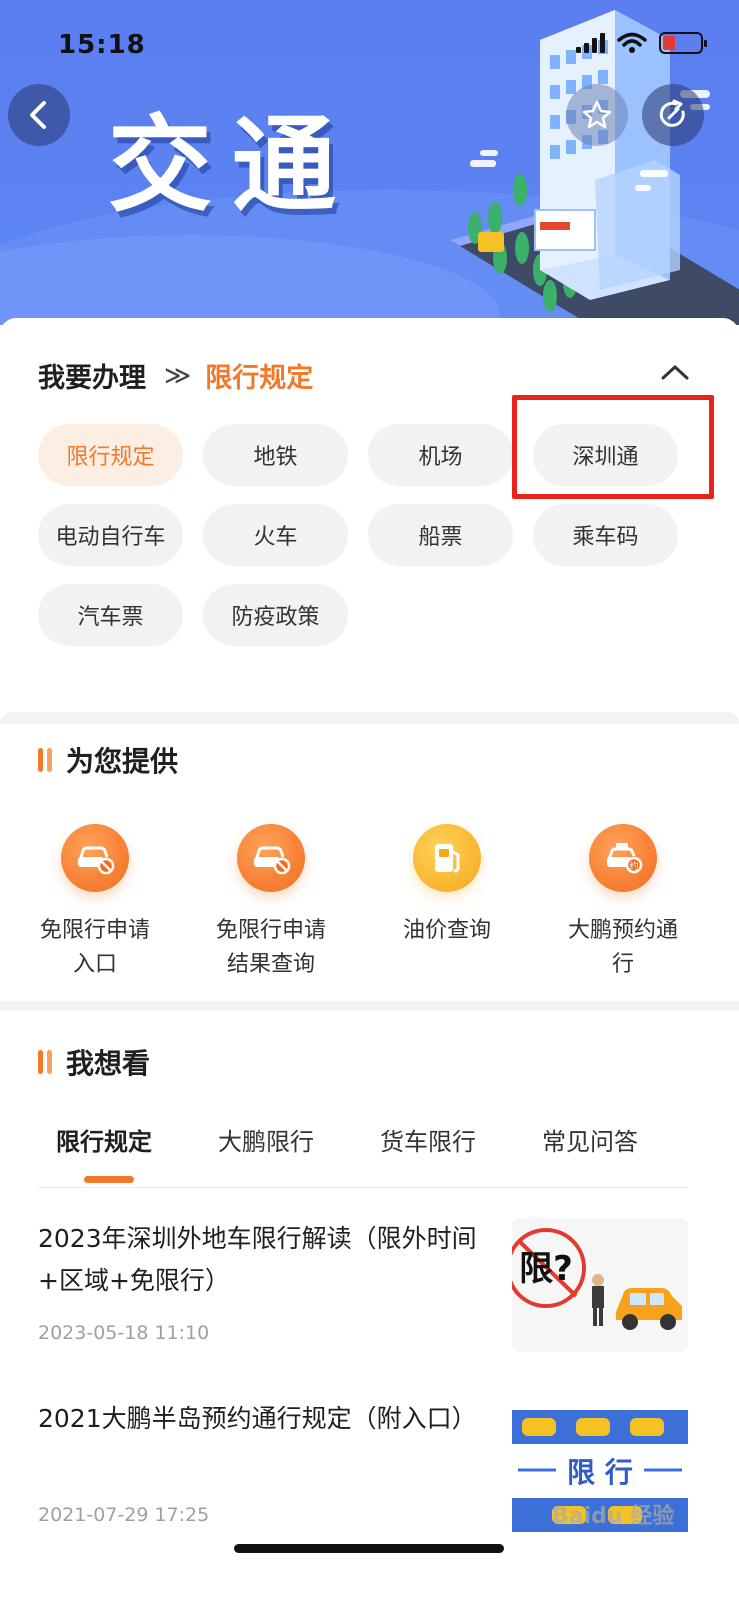  What do you see at coordinates (232, 165) in the screenshot?
I see `page-title: 交通` at bounding box center [232, 165].